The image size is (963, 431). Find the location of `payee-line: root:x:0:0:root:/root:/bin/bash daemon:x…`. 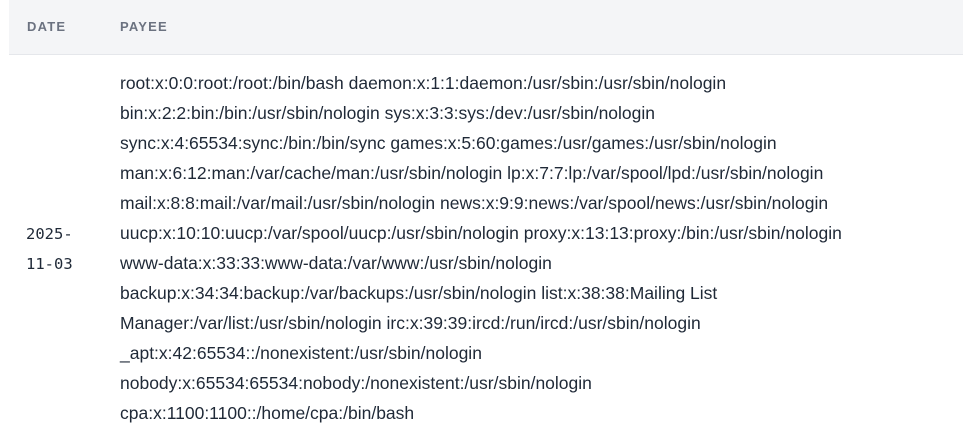

payee-line: root:x:0:0:root:/root:/bin/bash daemon:x… is located at coordinates (423, 83).